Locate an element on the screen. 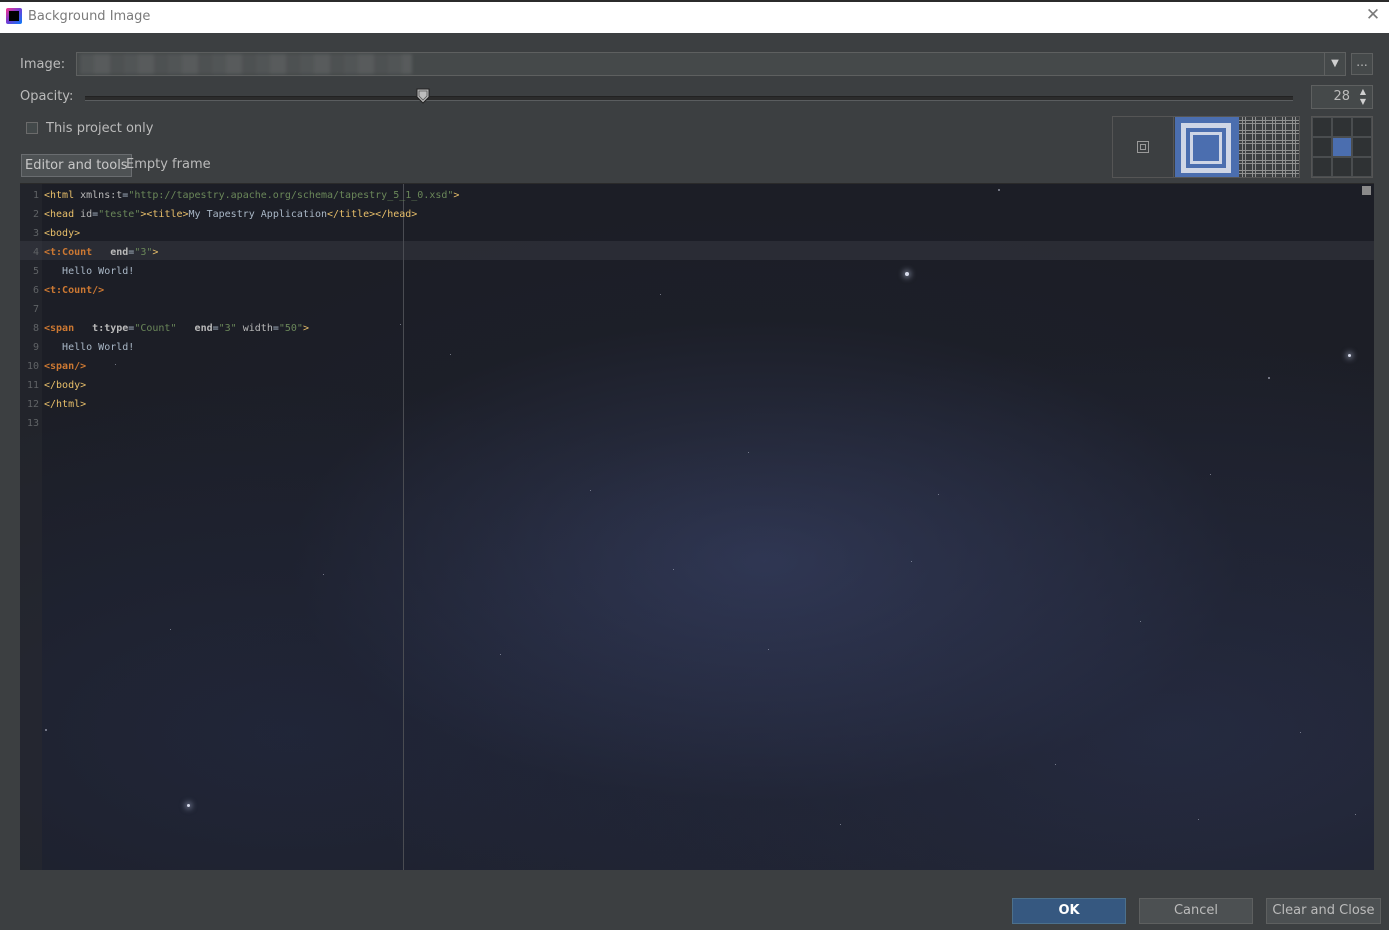 This screenshot has height=930, width=1389. window-title: Background Image is located at coordinates (89, 16).